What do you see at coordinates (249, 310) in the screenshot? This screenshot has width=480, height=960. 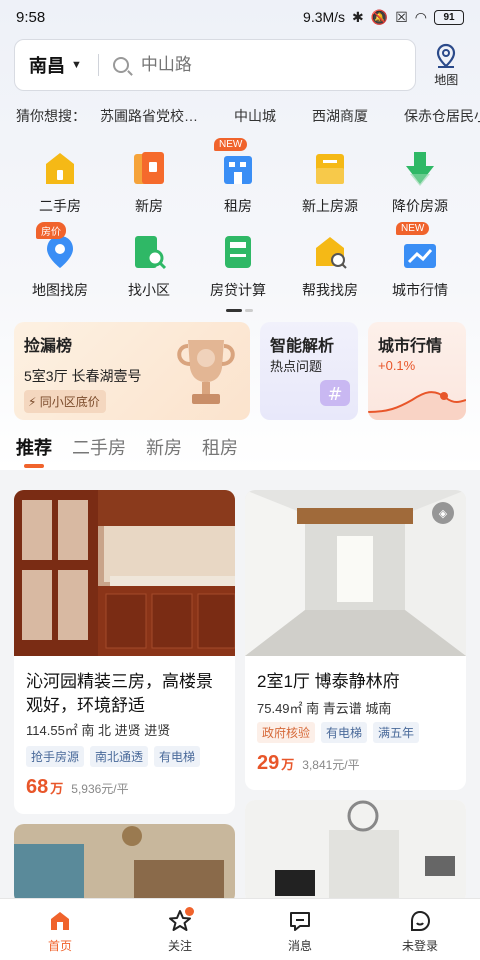 I see `page-dot` at bounding box center [249, 310].